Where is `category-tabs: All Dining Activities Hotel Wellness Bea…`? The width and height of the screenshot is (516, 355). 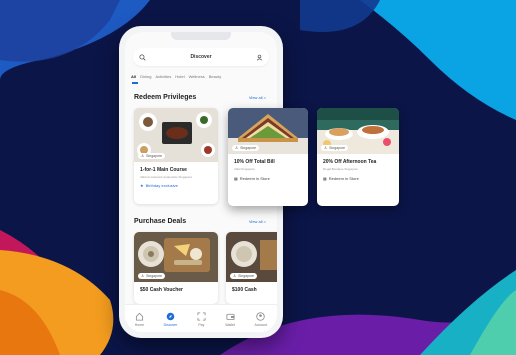 category-tabs: All Dining Activities Hotel Wellness Bea… is located at coordinates (202, 76).